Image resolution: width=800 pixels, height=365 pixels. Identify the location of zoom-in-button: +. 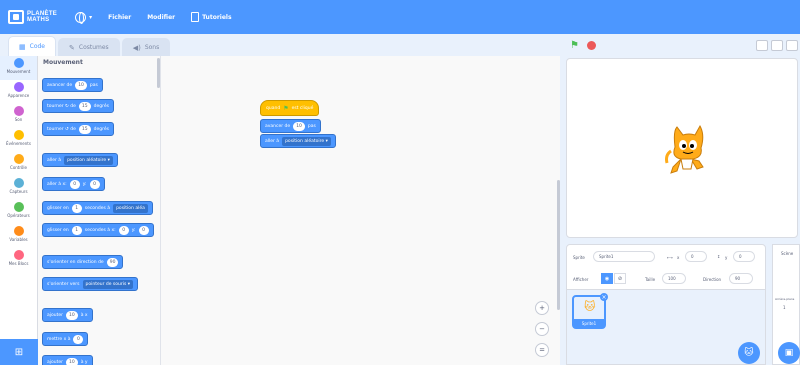
(542, 308).